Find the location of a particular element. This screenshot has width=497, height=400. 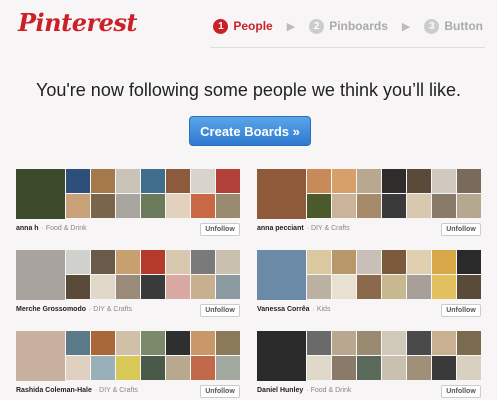

person-name: Daniel Hunley is located at coordinates (280, 390).